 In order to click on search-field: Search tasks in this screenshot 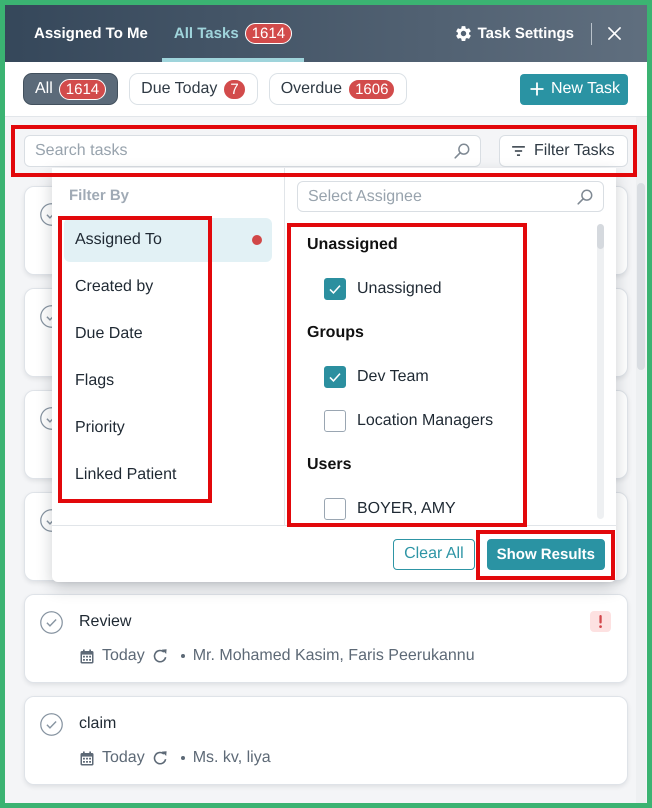, I will do `click(252, 151)`.